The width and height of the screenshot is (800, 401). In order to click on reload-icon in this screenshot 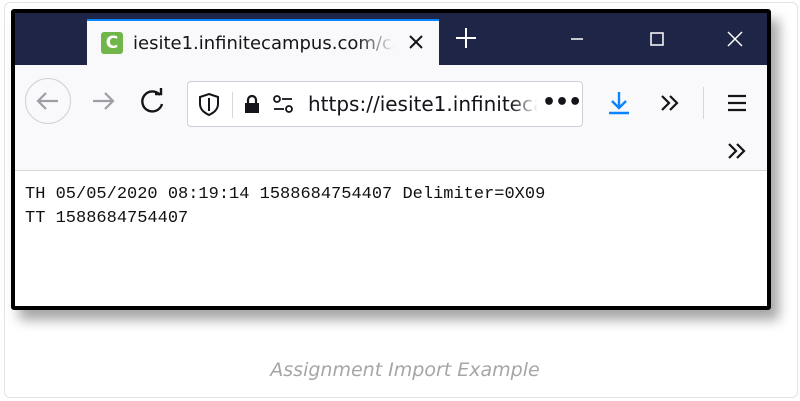, I will do `click(152, 101)`.